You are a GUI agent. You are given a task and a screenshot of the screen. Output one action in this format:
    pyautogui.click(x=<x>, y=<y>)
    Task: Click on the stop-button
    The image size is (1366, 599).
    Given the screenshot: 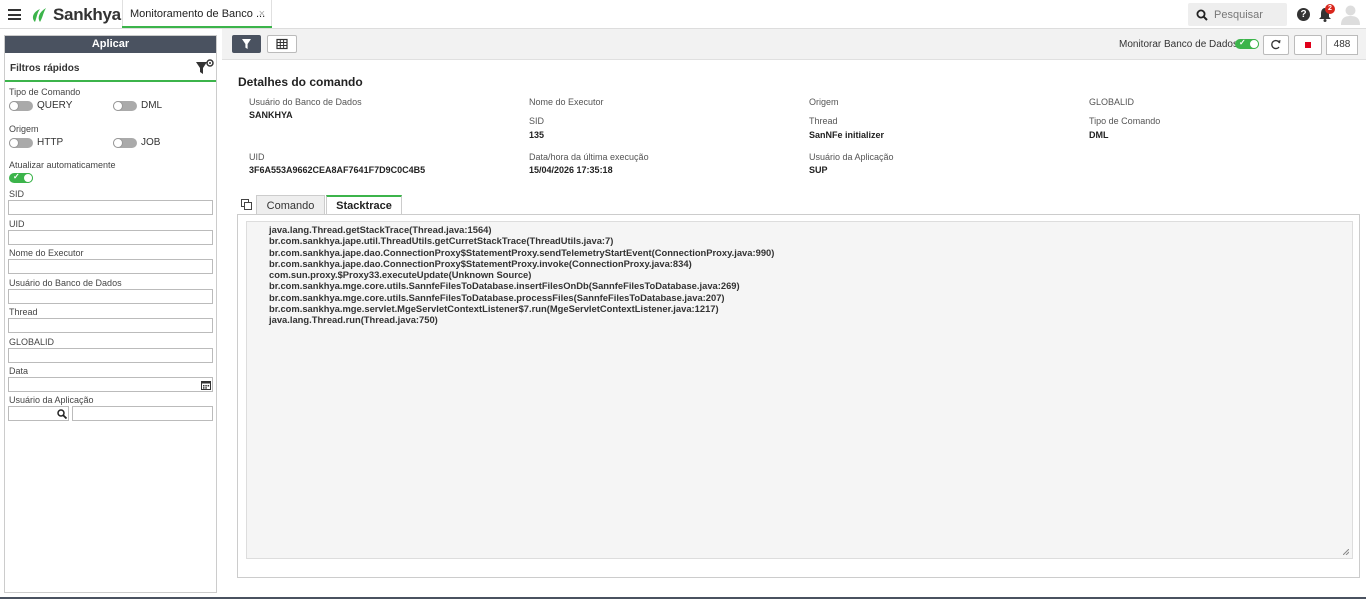 What is the action you would take?
    pyautogui.click(x=1308, y=45)
    